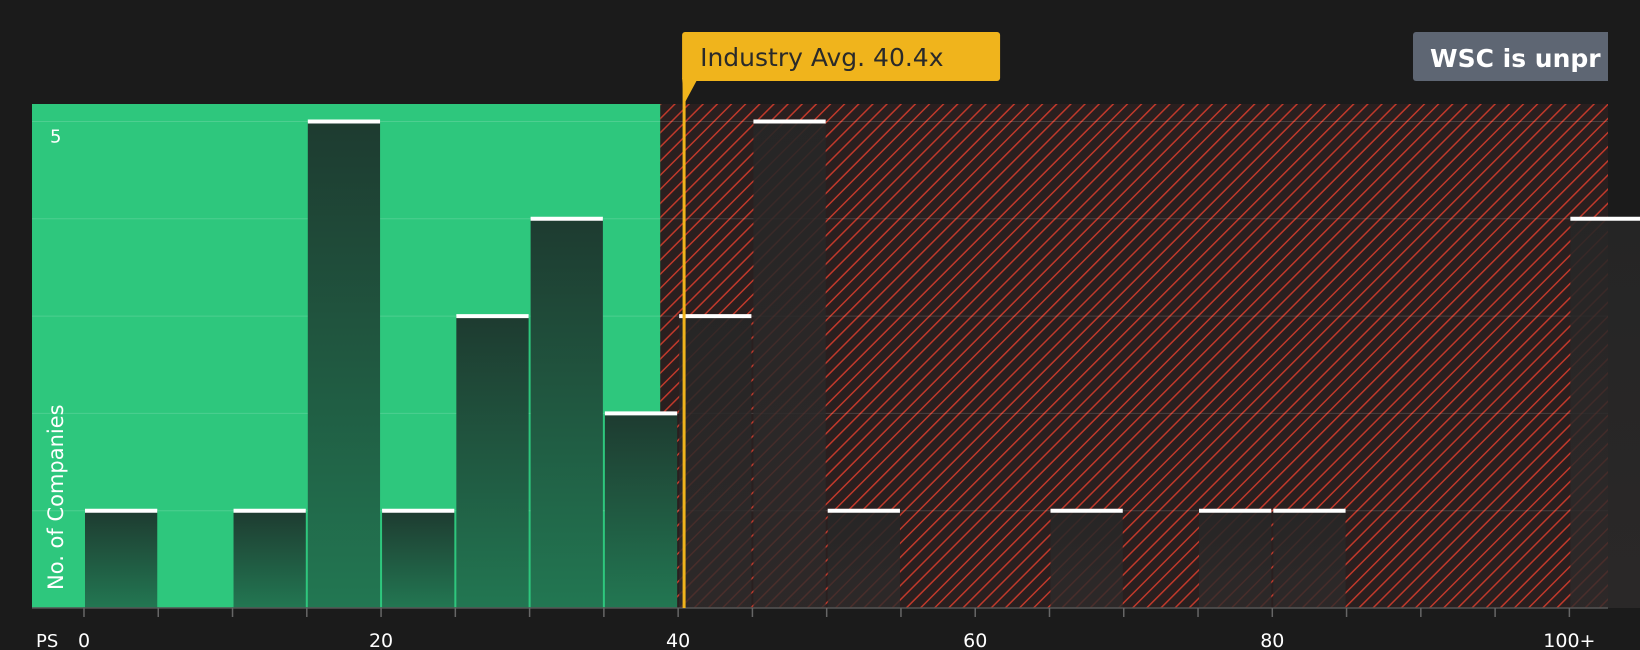 This screenshot has width=1640, height=650. What do you see at coordinates (690, 91) in the screenshot?
I see `industry-average-callout-pointer` at bounding box center [690, 91].